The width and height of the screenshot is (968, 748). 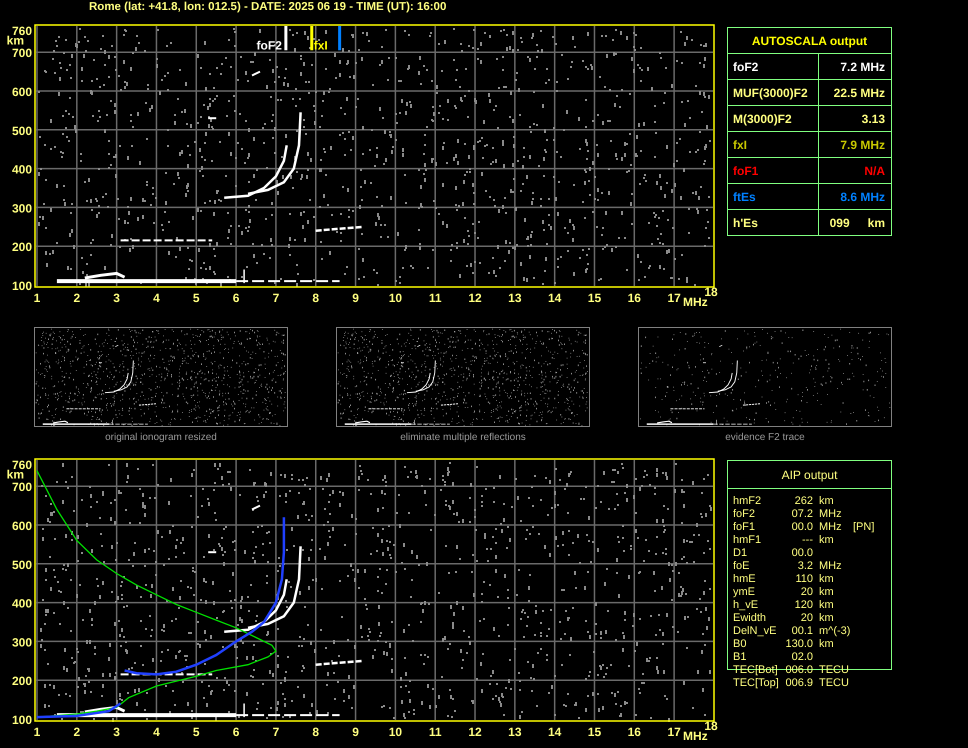 I want to click on parameter-name: h'Es, so click(x=745, y=223).